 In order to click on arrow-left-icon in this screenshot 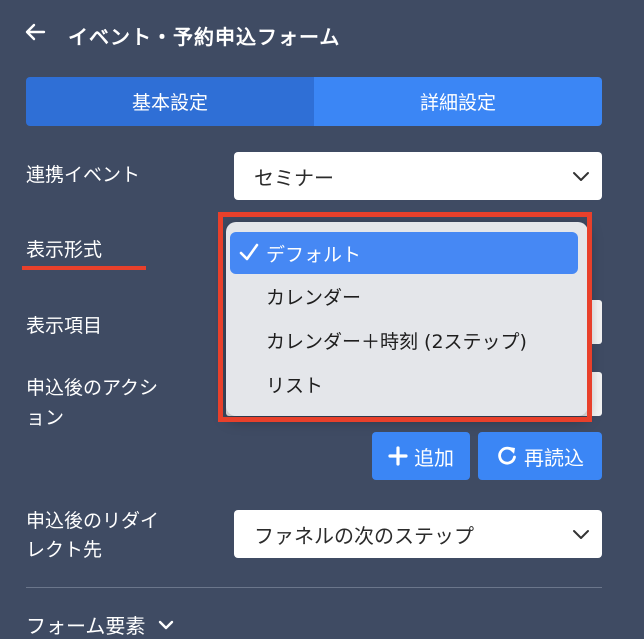, I will do `click(39, 35)`.